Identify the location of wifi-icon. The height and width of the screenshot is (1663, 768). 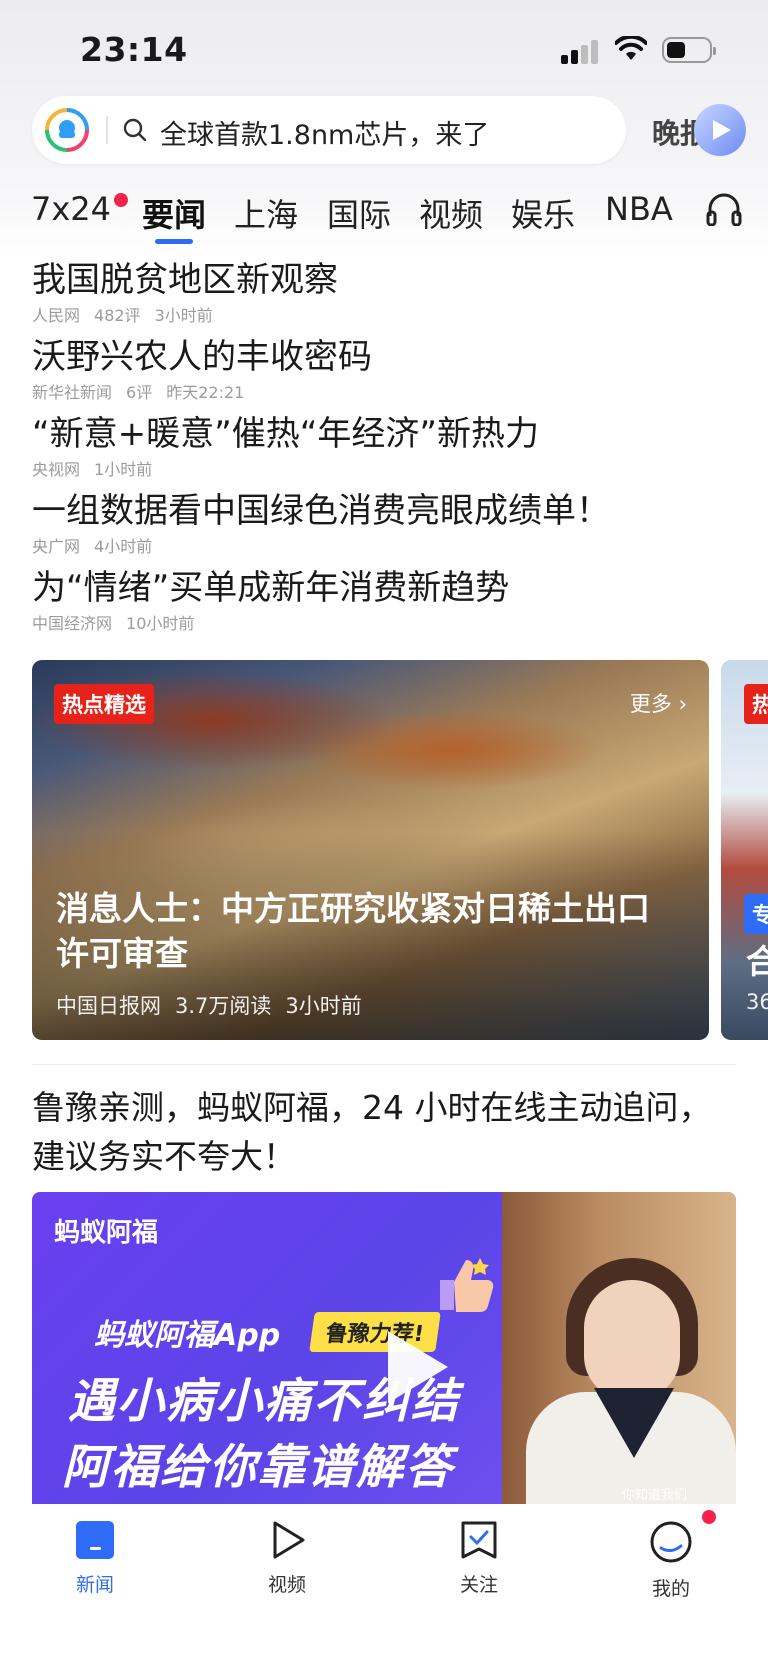
(631, 48).